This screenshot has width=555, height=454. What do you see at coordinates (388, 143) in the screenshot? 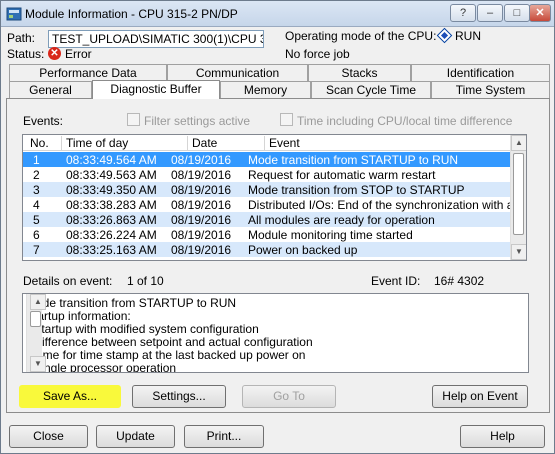
I see `column-header-event: Event` at bounding box center [388, 143].